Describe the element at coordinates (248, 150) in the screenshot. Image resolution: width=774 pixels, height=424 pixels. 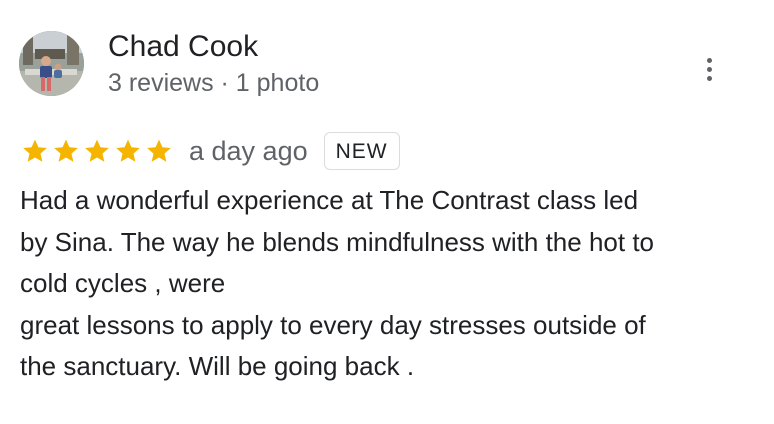
I see `review-time: a day ago` at that location.